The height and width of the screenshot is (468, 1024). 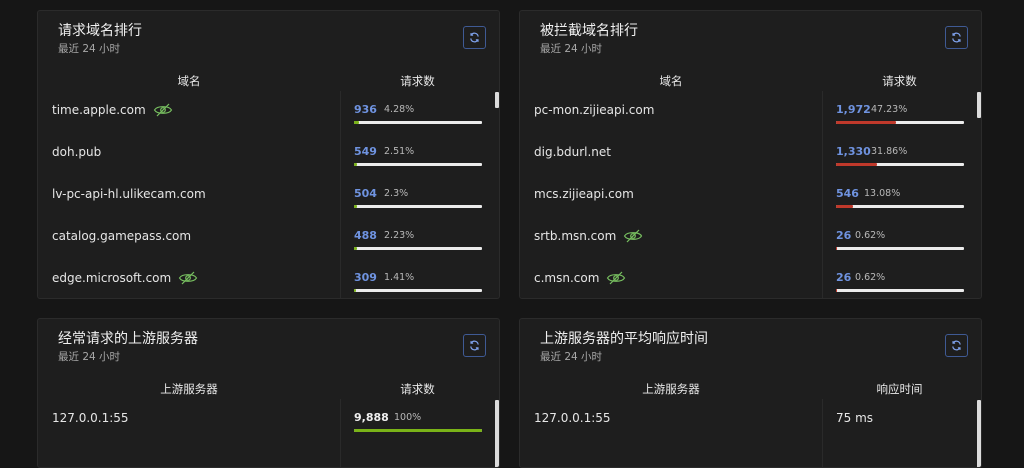 I want to click on table-row: catalog.gamepass.com 488 2.23%, so click(x=268, y=238).